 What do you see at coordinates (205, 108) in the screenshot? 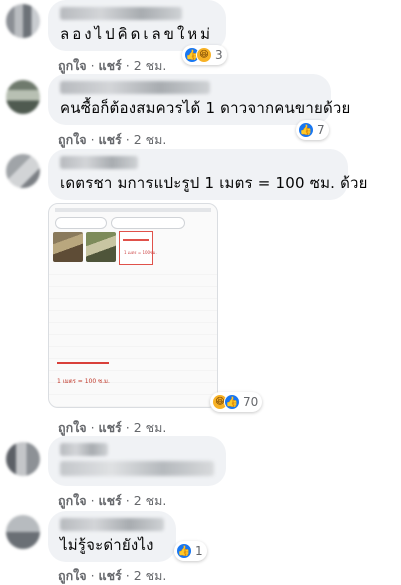
I see `comment-text: คนซื้อก็ต้องสมควรได้ 1 ดาวจากคนขายด้วย` at bounding box center [205, 108].